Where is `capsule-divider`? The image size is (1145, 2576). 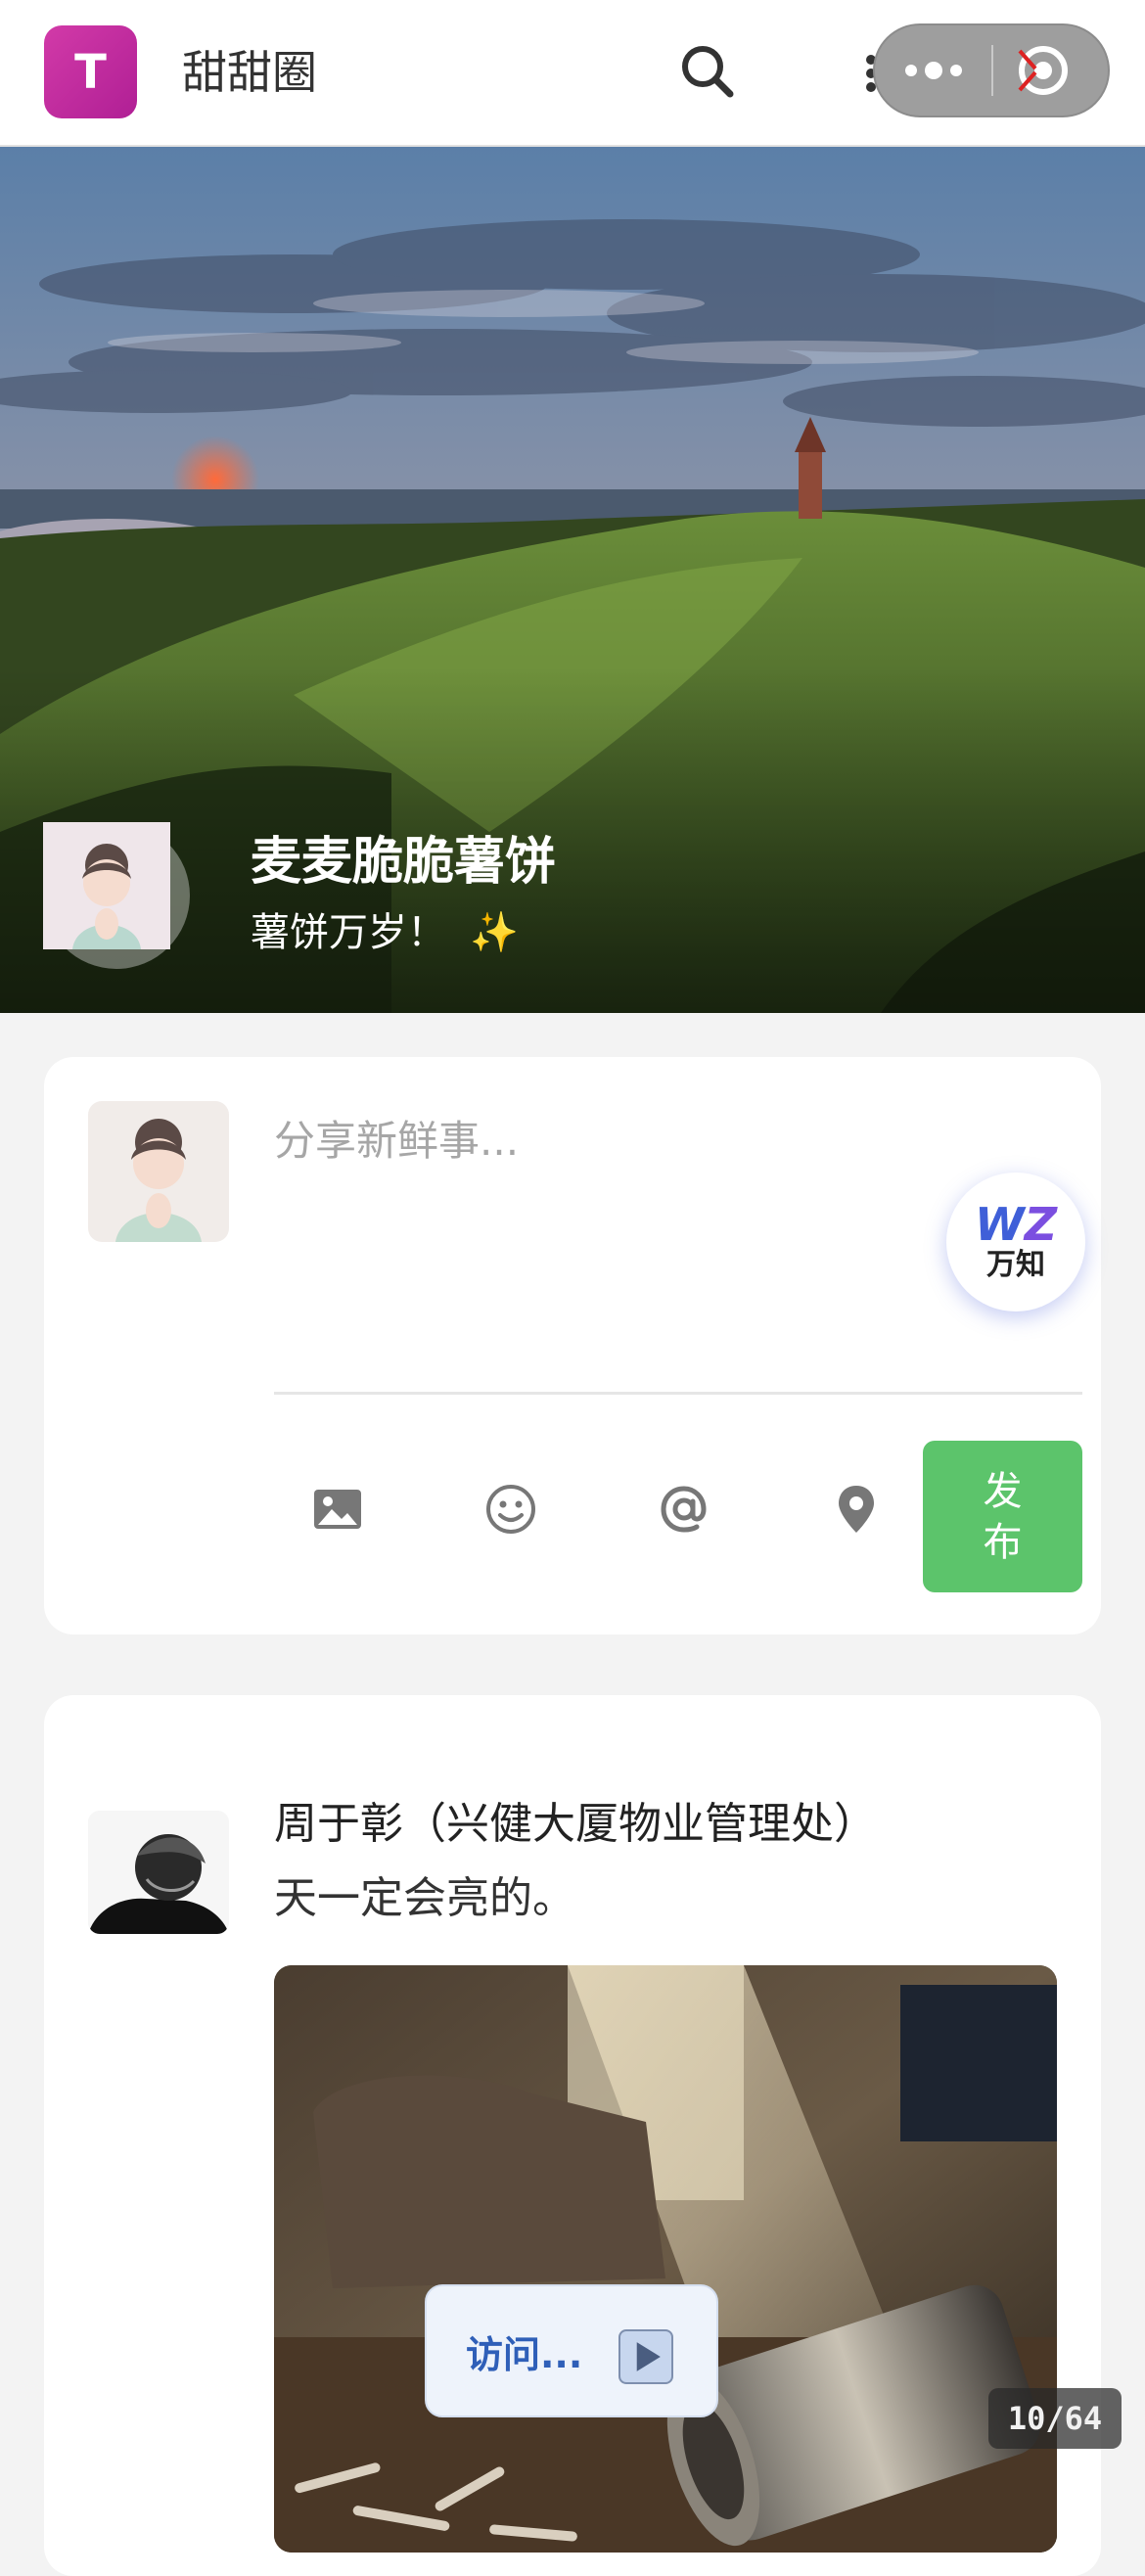 capsule-divider is located at coordinates (992, 71).